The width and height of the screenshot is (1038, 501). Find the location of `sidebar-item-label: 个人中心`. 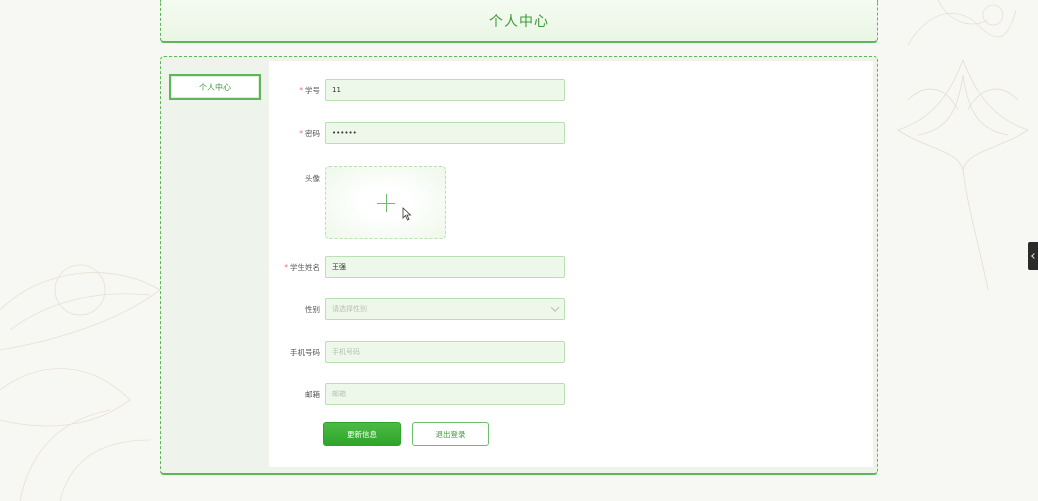

sidebar-item-label: 个人中心 is located at coordinates (215, 87).